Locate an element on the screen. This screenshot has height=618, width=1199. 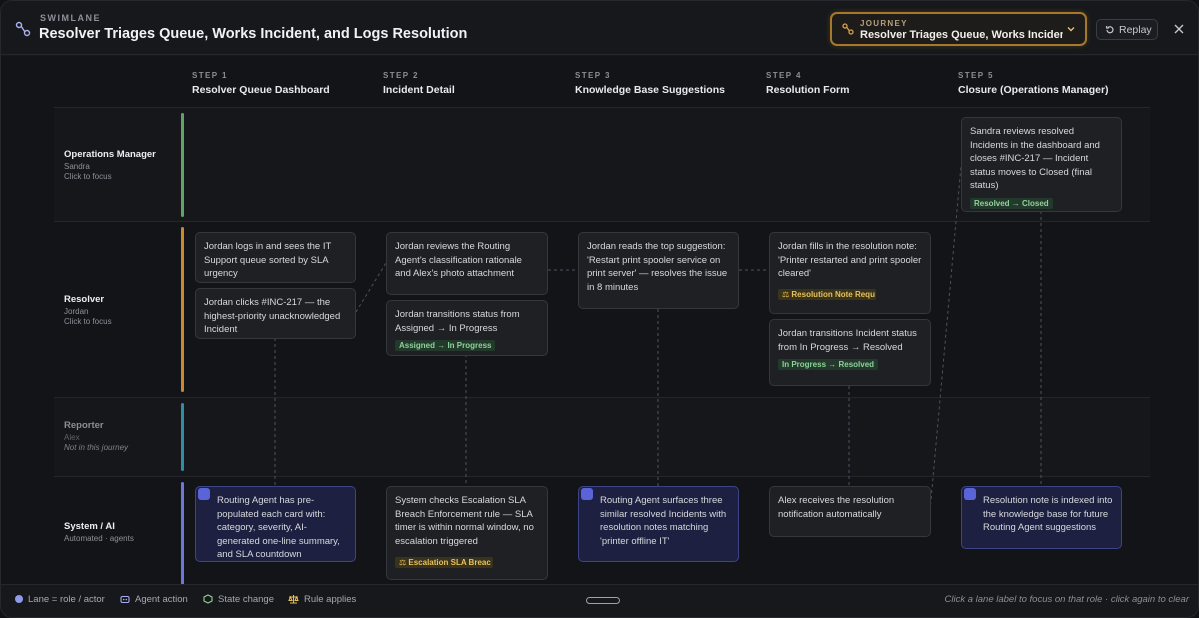
step-number: STEP 2 is located at coordinates (401, 75).